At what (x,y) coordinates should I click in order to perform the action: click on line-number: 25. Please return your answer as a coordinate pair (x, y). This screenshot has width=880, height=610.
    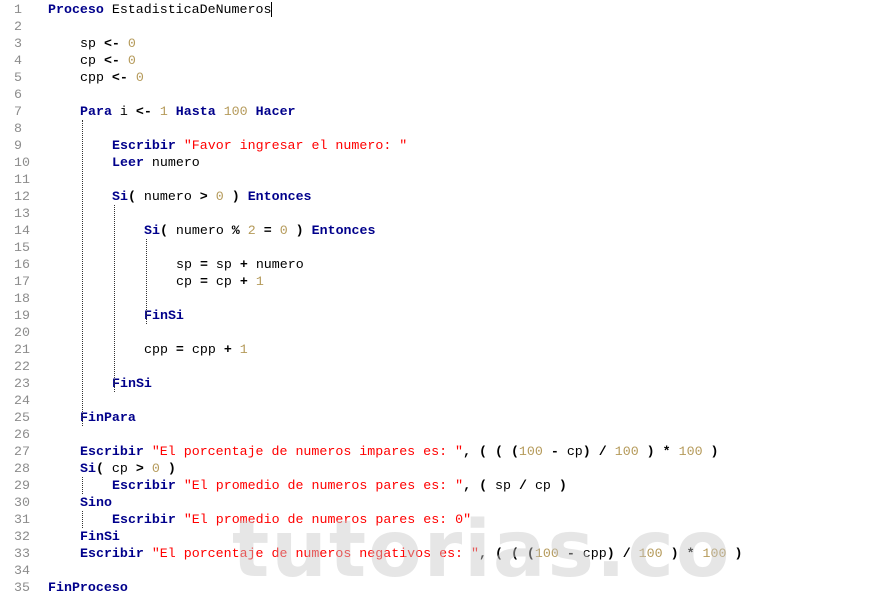
    Looking at the image, I should click on (22, 417).